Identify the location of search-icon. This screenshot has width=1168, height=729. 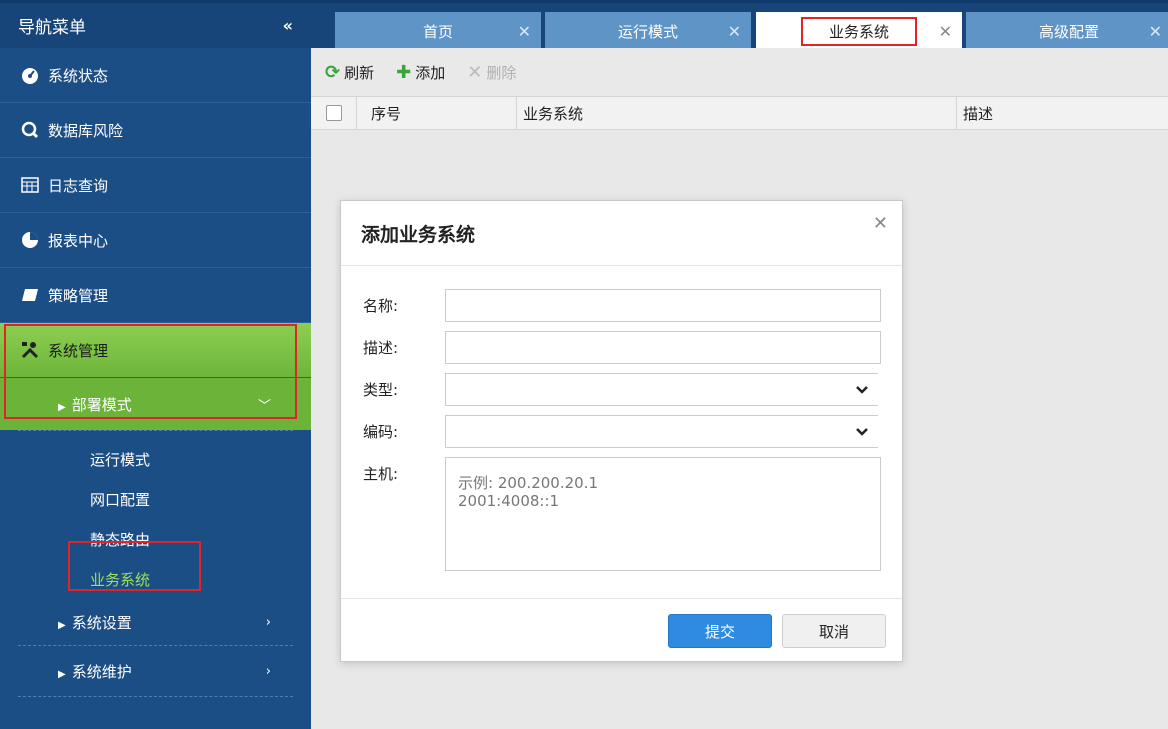
(30, 130).